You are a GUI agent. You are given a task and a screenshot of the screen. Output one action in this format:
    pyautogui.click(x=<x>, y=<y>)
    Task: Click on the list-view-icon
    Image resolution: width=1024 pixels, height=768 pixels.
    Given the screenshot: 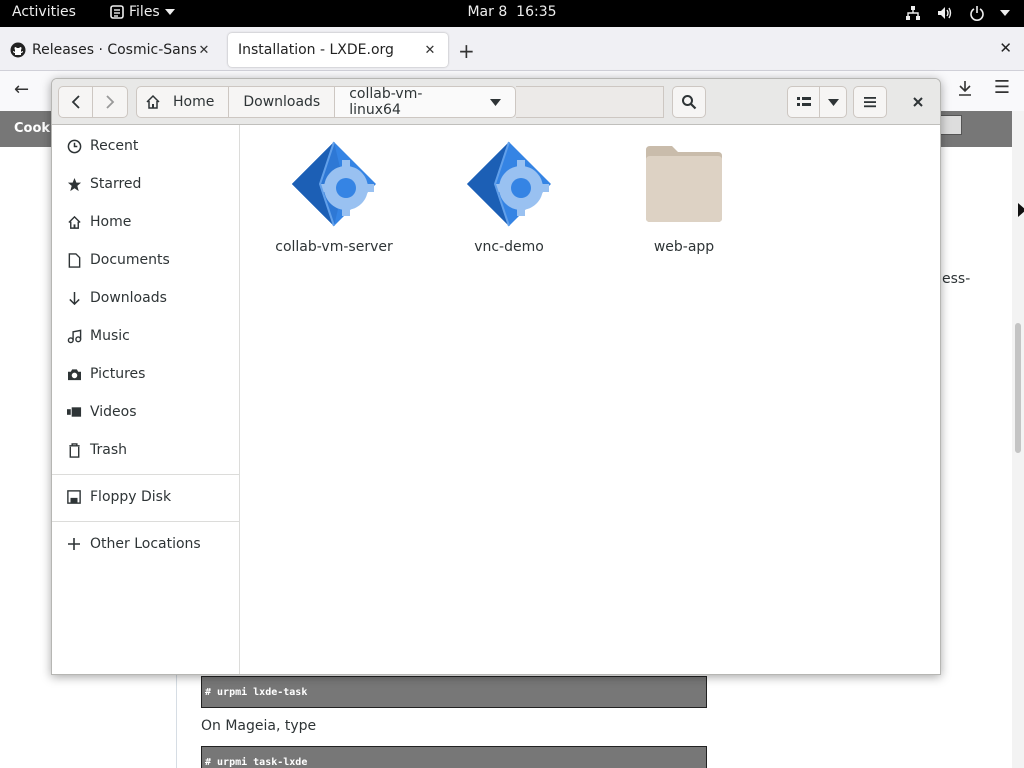 What is the action you would take?
    pyautogui.click(x=803, y=101)
    